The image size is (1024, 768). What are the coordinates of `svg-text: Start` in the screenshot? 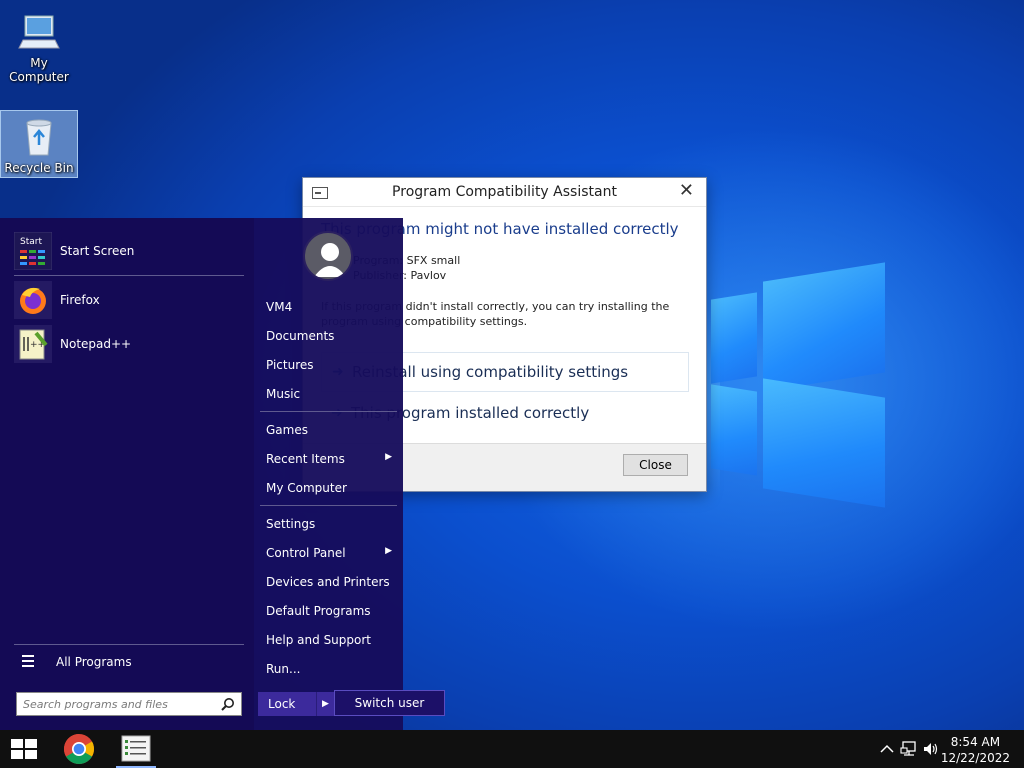 It's located at (31, 242).